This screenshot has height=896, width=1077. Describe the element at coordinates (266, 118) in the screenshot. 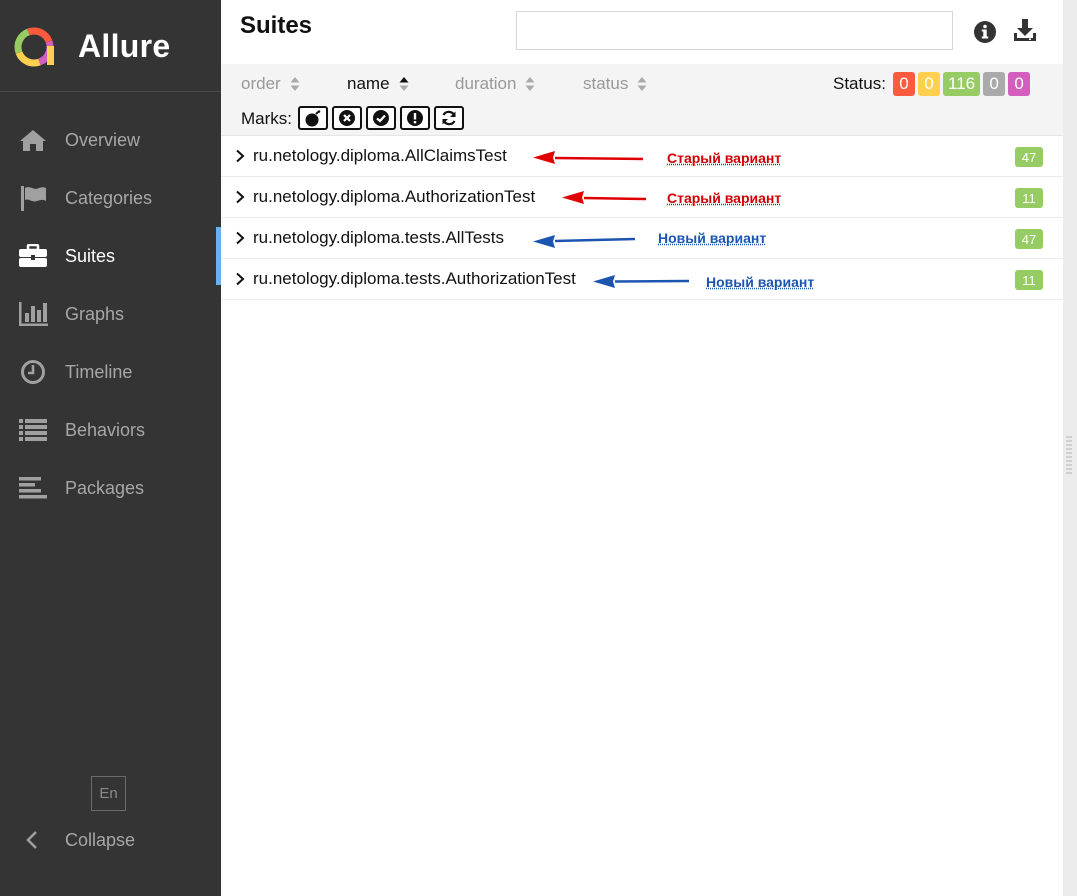

I see `marks-label: Marks:` at that location.